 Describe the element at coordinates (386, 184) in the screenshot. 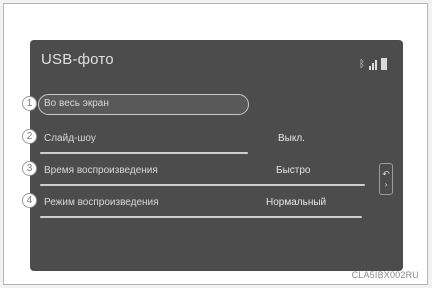

I see `chevron-right-icon: ›` at that location.